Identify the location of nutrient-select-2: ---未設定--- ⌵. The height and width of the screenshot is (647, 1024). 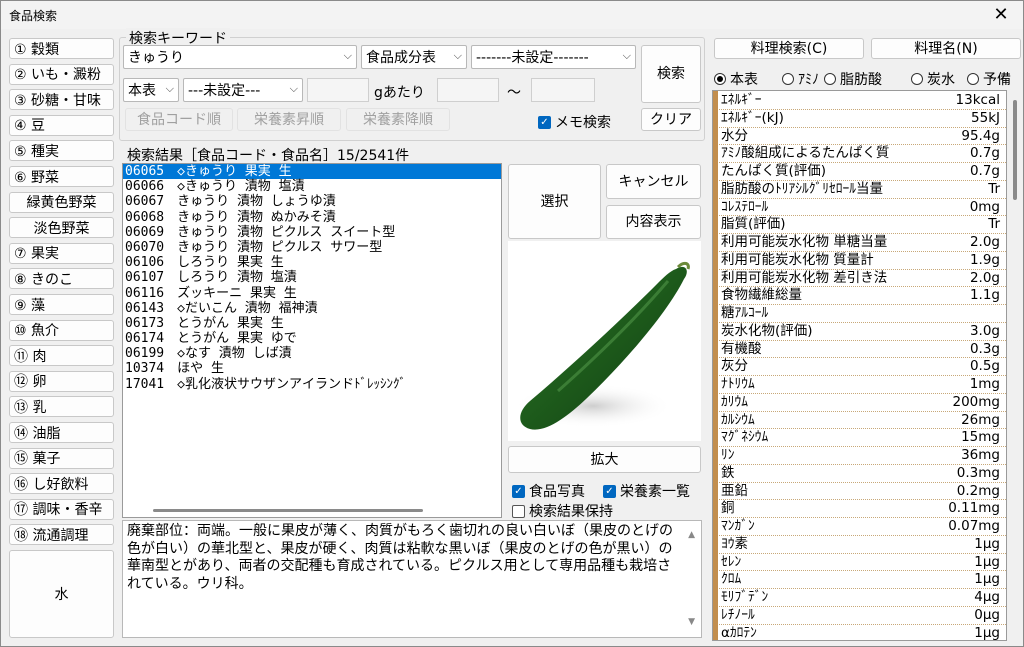
(243, 90).